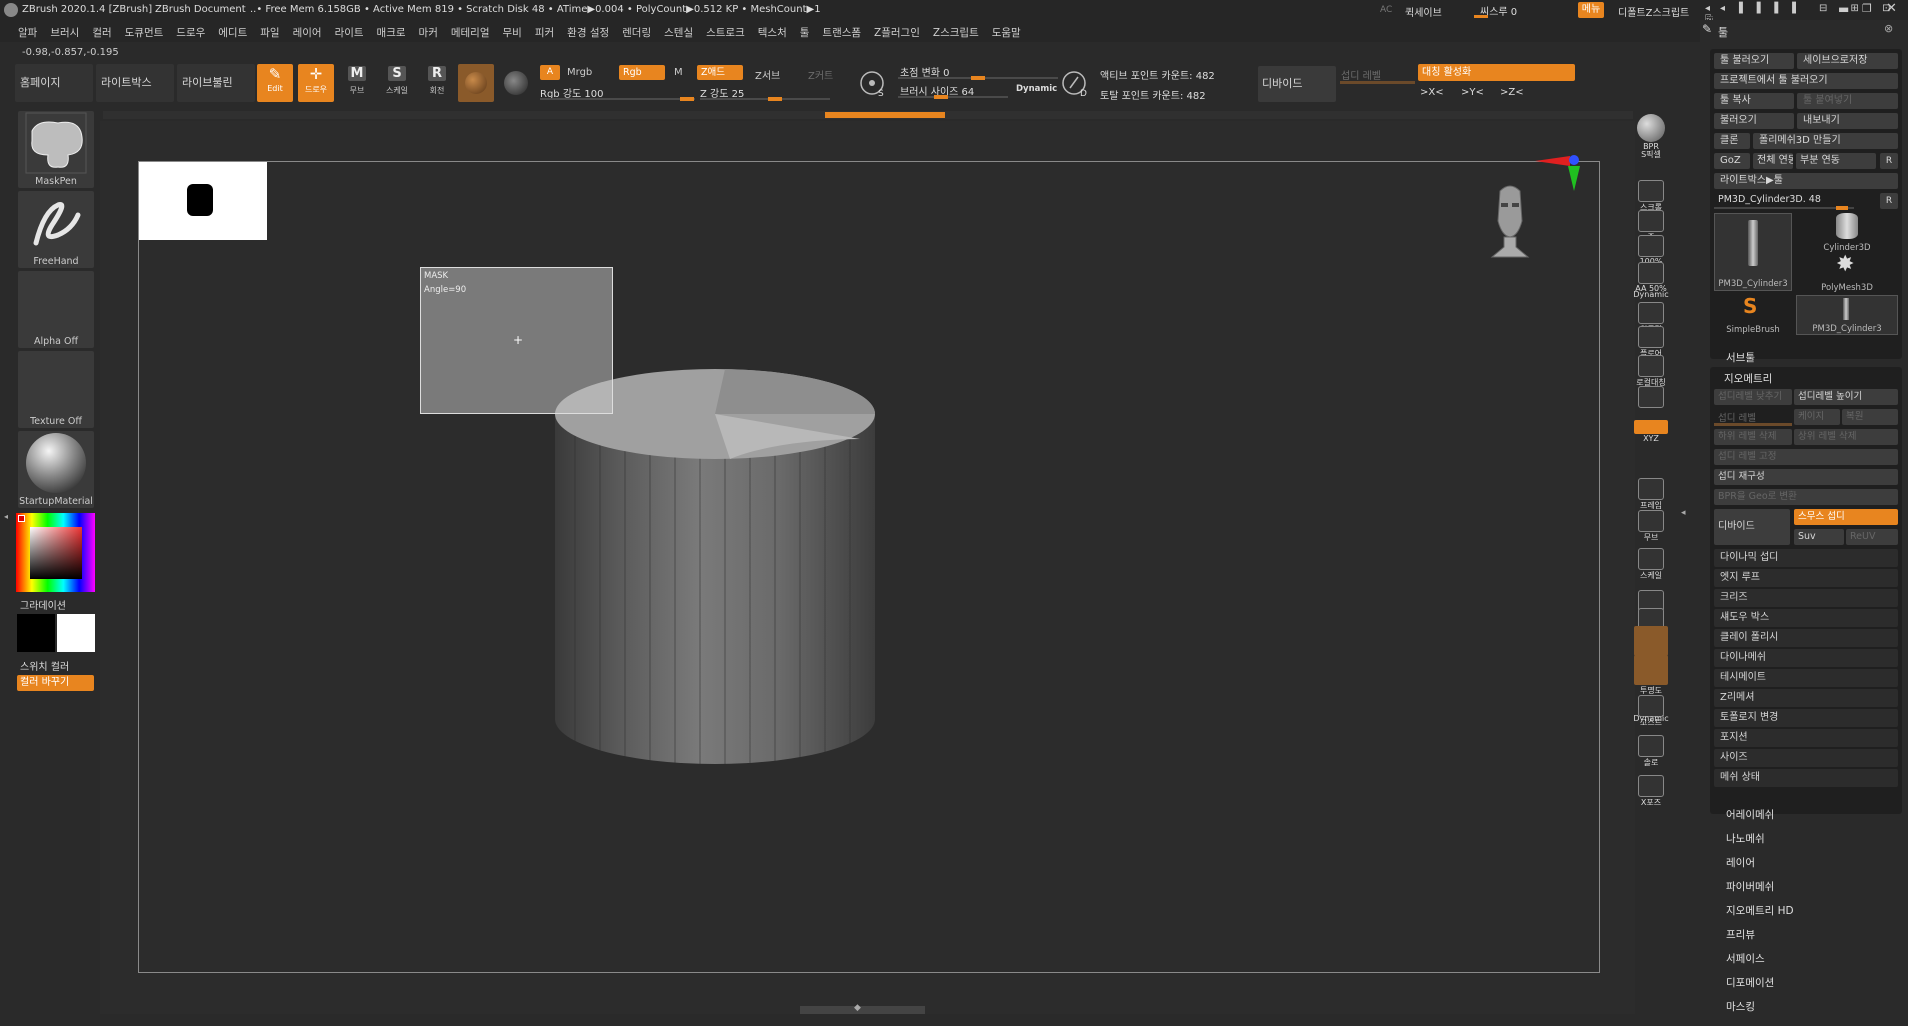 This screenshot has width=1908, height=1026. What do you see at coordinates (1843, 9) in the screenshot?
I see `minimize-icon: ▬` at bounding box center [1843, 9].